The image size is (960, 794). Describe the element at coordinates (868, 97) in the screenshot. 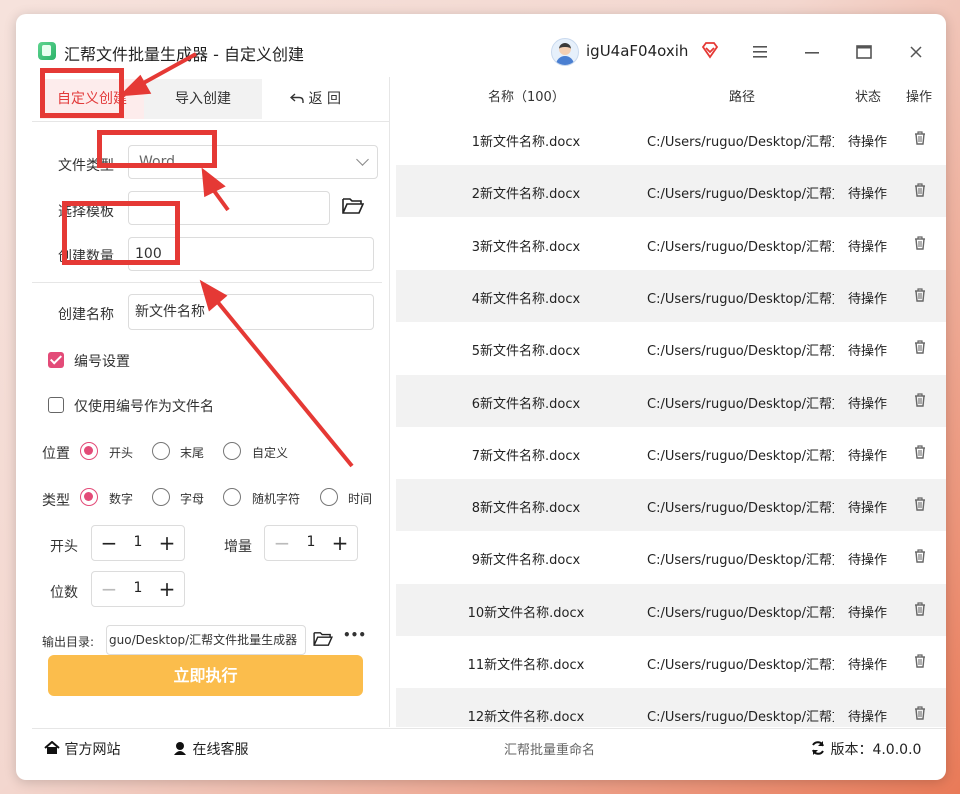

I see `column-status-header: 状态` at that location.